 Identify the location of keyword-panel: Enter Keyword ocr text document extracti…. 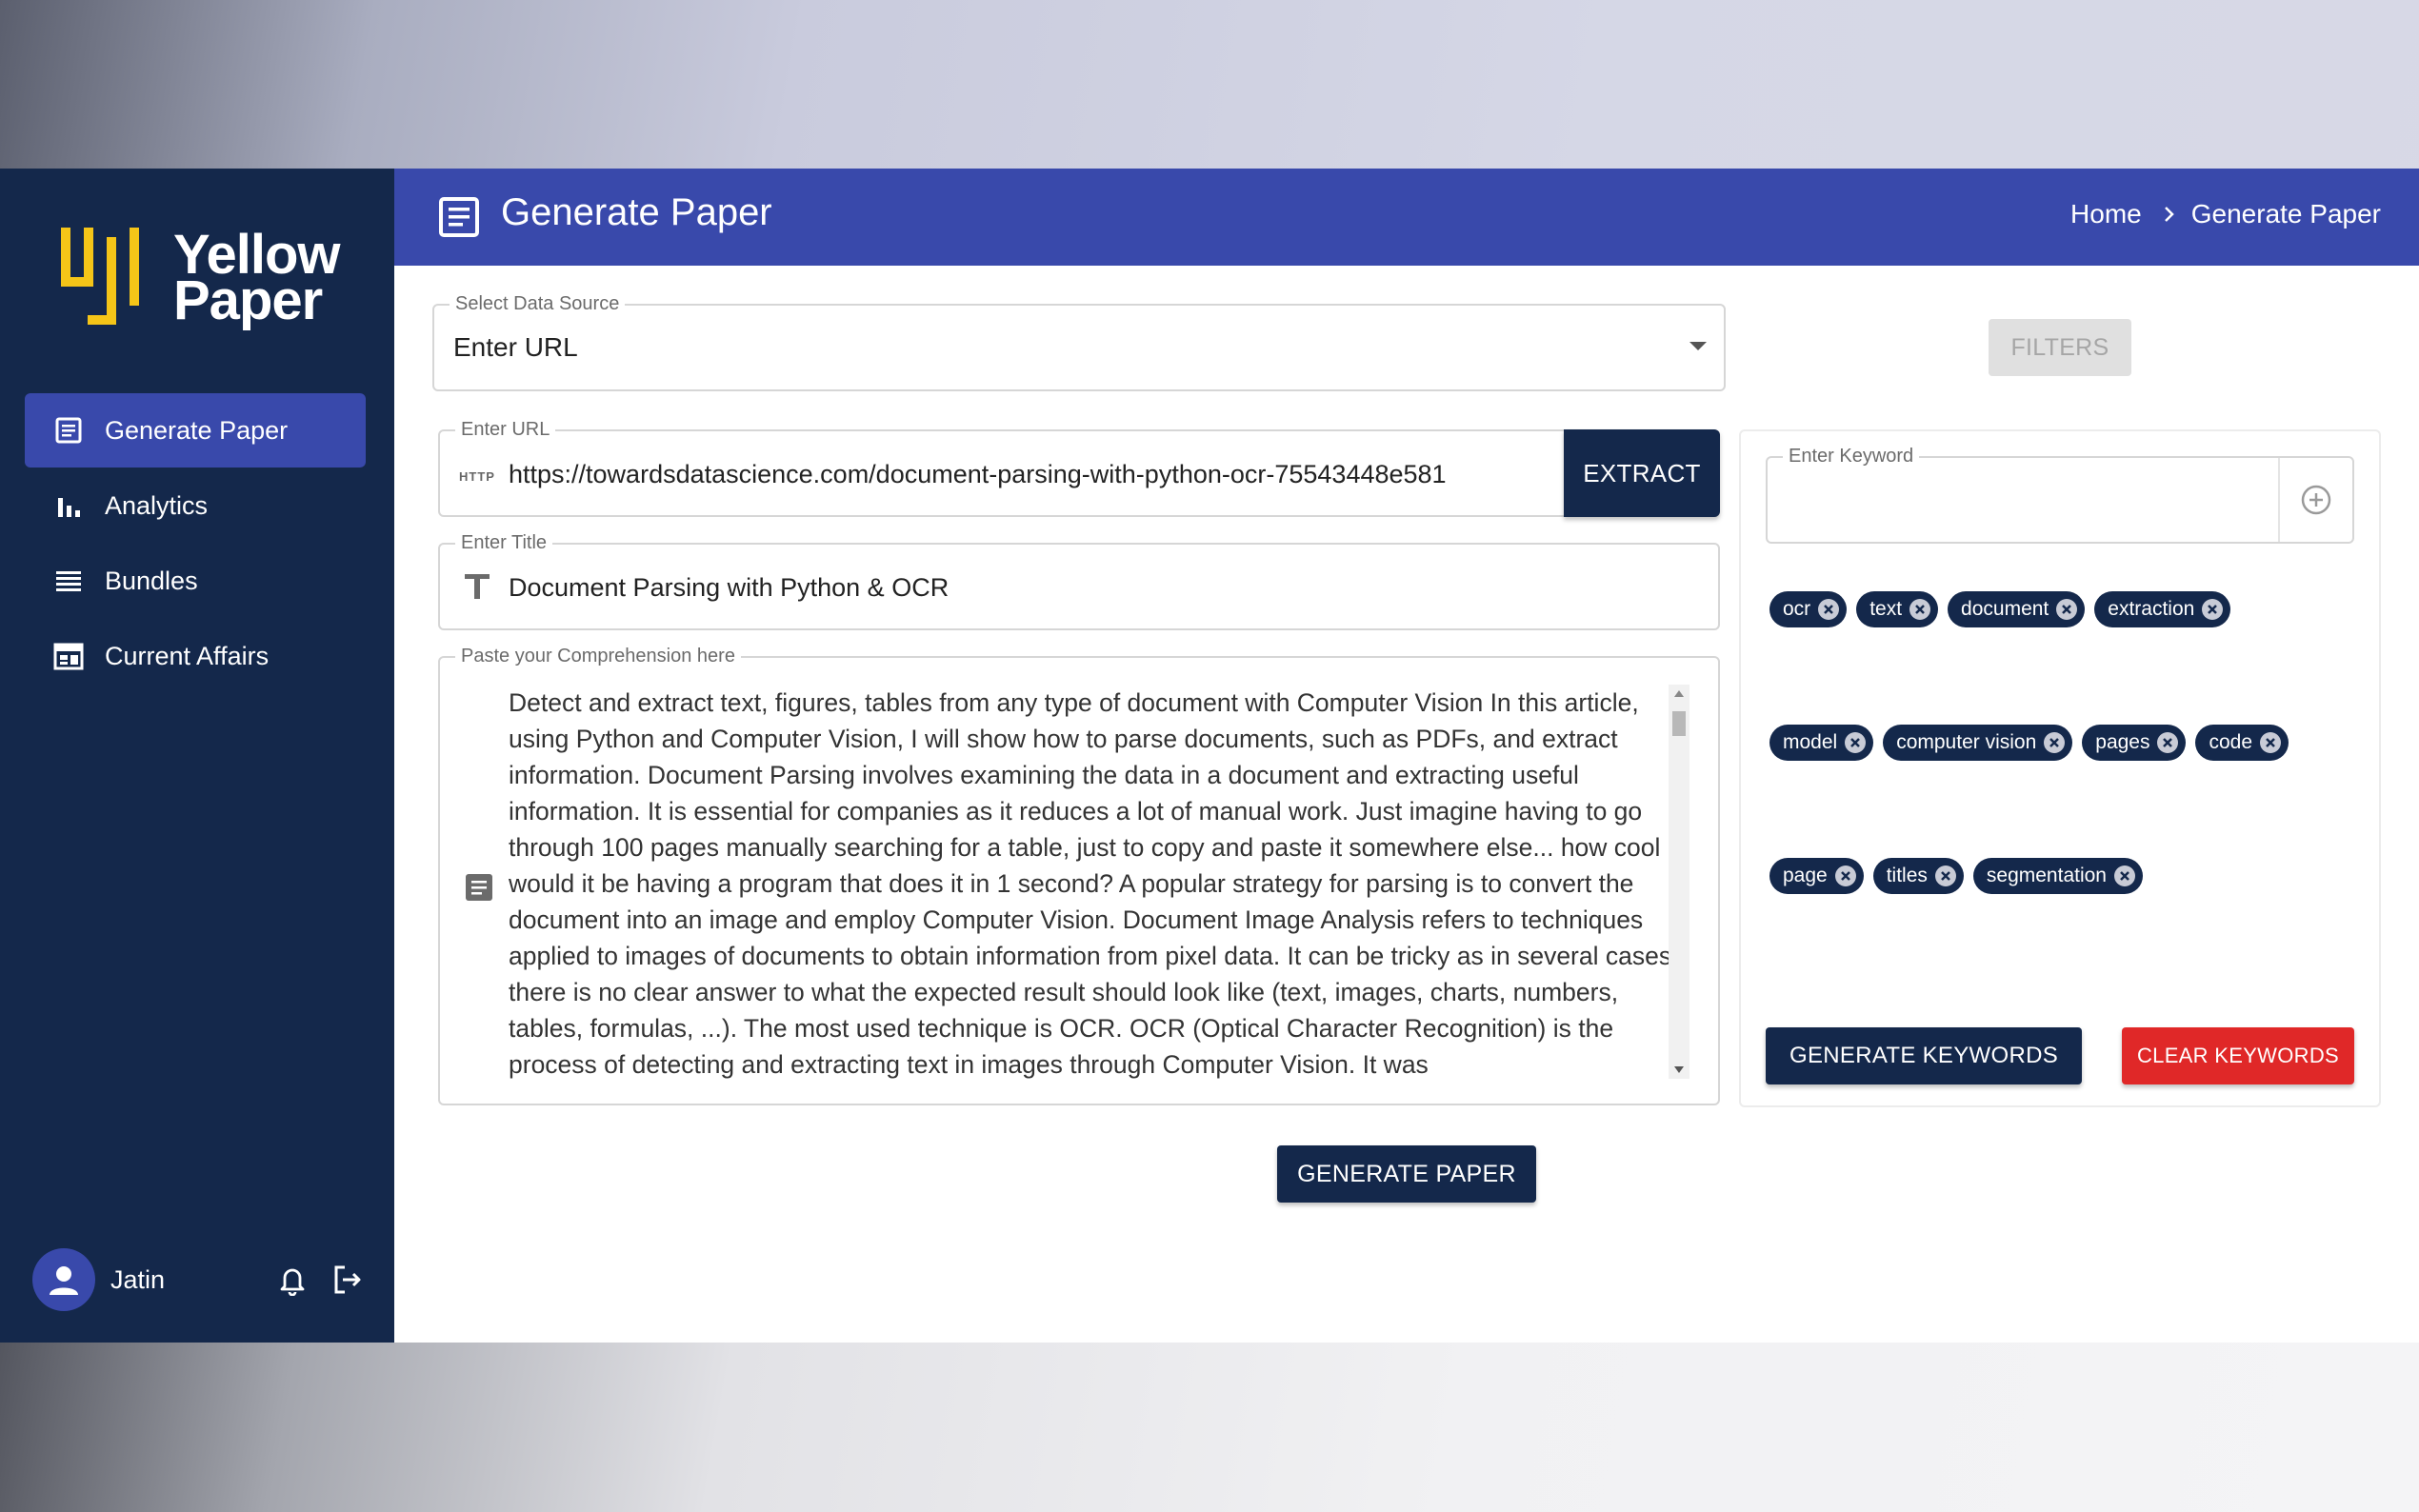
(2060, 768).